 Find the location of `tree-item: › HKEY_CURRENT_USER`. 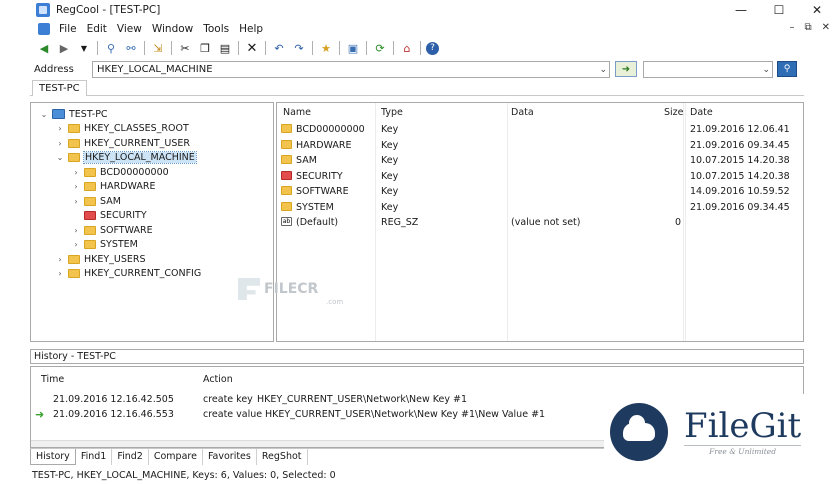

tree-item: › HKEY_CURRENT_USER is located at coordinates (122, 143).